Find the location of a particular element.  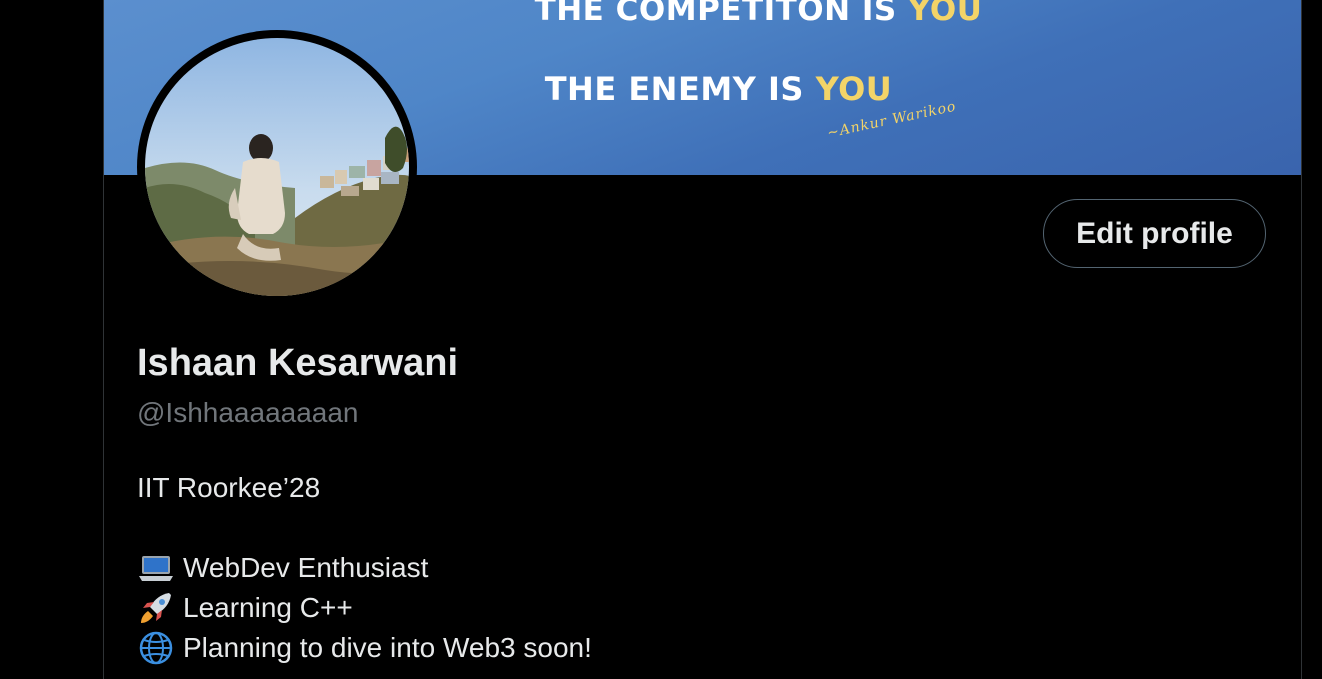

profile-name: Ishaan Kesarwani is located at coordinates (298, 363).